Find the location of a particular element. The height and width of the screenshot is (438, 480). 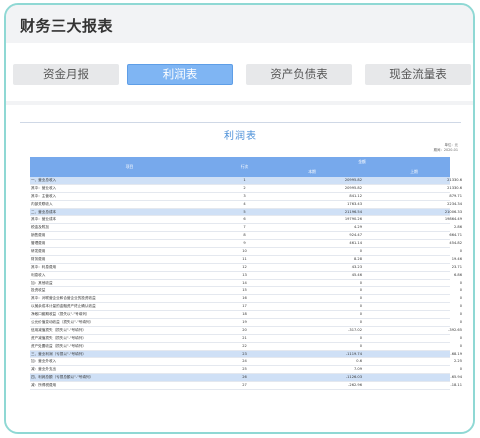

row-line-no: 18 is located at coordinates (244, 314).